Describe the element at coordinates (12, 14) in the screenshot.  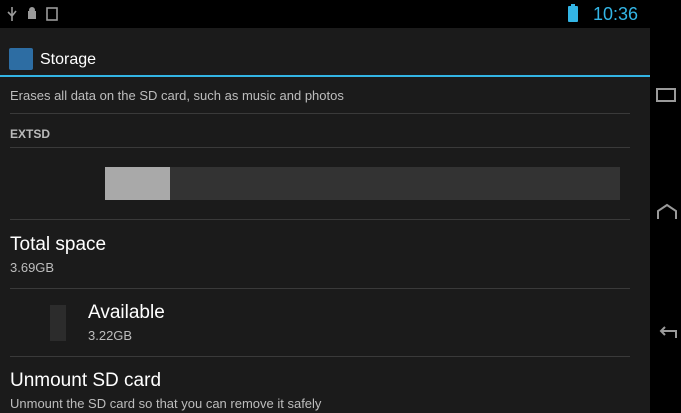
I see `usb-icon` at that location.